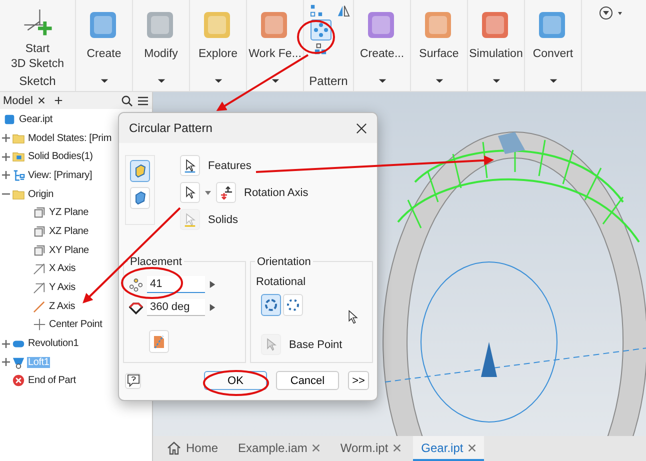 The image size is (646, 461). What do you see at coordinates (315, 344) in the screenshot?
I see `base-point-label: Base Point` at bounding box center [315, 344].